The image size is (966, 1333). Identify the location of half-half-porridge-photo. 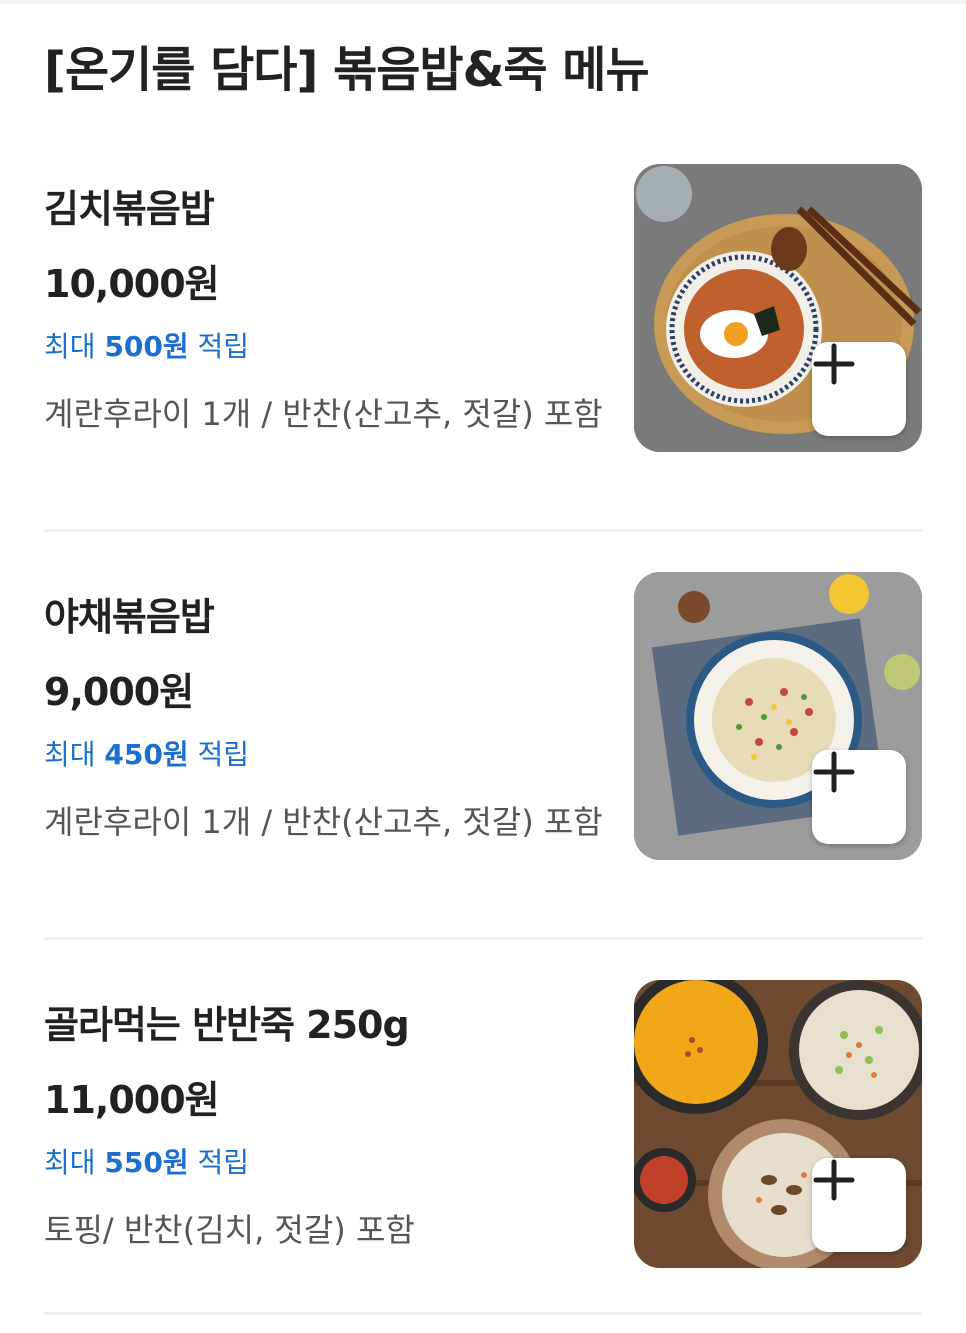
(778, 1124).